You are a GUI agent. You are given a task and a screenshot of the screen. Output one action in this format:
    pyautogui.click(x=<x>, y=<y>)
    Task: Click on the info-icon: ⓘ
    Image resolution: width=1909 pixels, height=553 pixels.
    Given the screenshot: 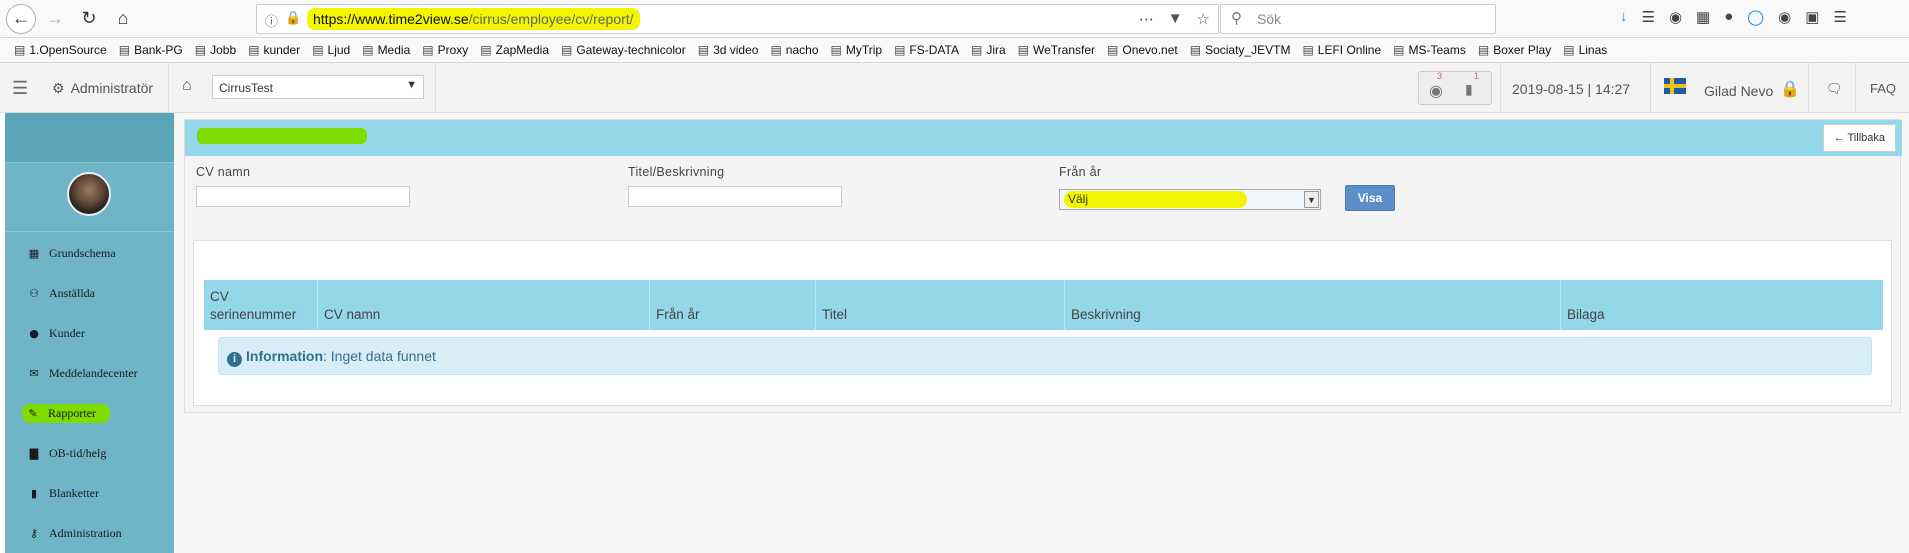 What is the action you would take?
    pyautogui.click(x=271, y=20)
    